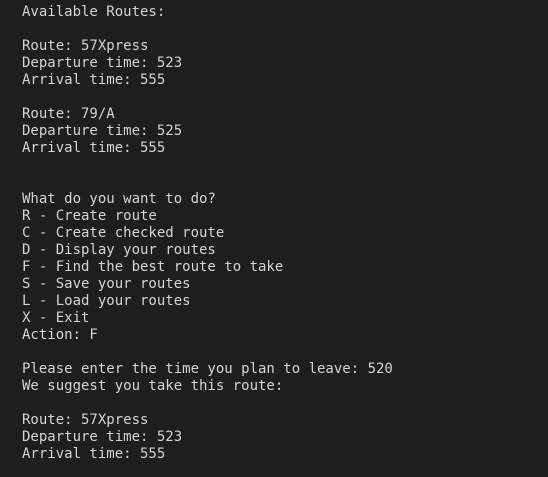 The image size is (548, 477). I want to click on suggested-arrival-time-line: Arrival time: 555, so click(94, 454).